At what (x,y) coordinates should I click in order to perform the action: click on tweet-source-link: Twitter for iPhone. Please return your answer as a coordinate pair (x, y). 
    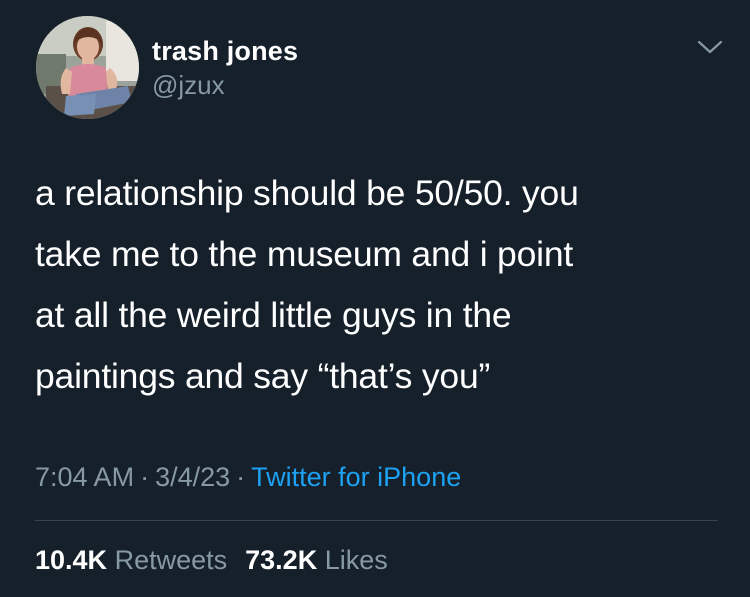
    Looking at the image, I should click on (356, 477).